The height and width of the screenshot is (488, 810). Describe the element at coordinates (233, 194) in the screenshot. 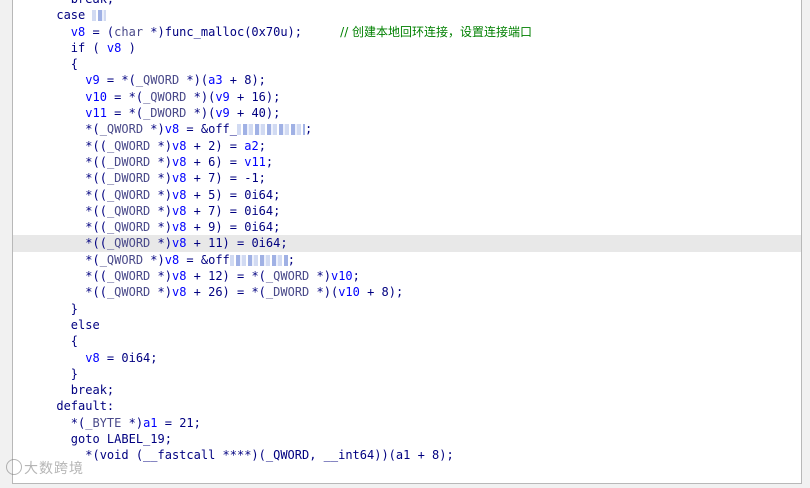

I see `code-token: + 5) = 0i64;` at that location.